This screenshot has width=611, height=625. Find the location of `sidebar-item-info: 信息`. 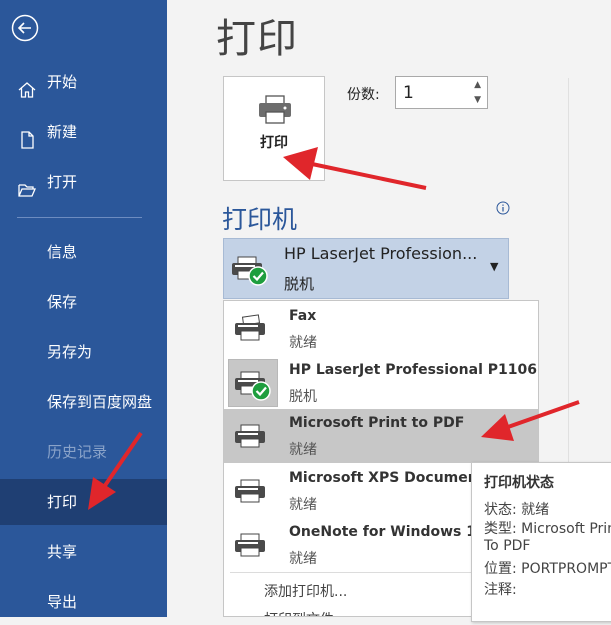

sidebar-item-info: 信息 is located at coordinates (83, 252).